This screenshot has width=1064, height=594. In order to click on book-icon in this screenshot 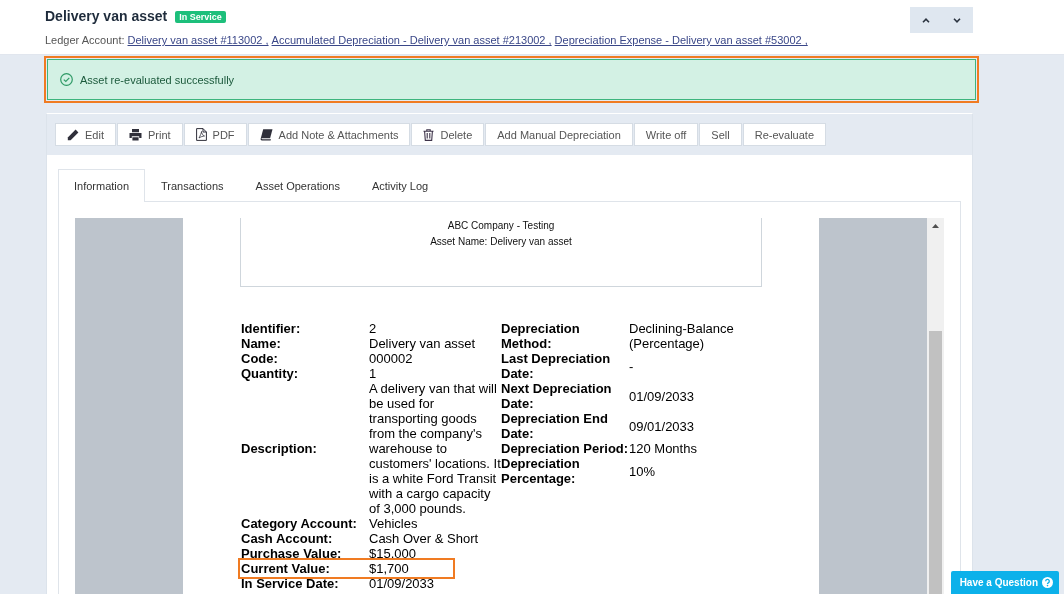, I will do `click(266, 134)`.